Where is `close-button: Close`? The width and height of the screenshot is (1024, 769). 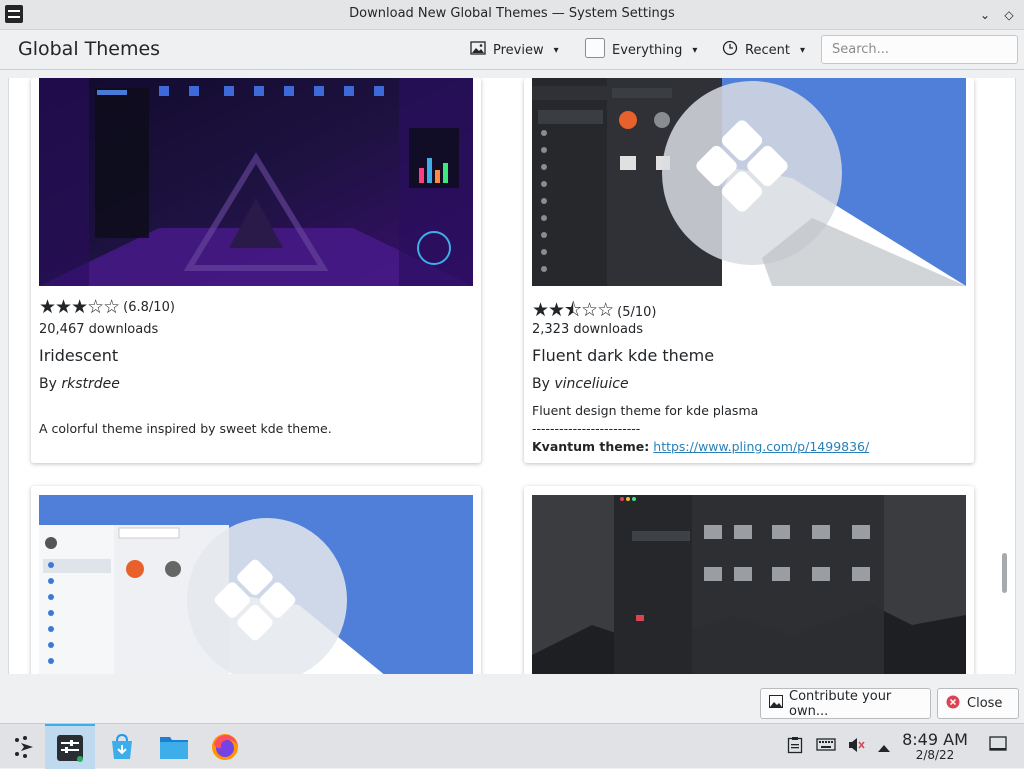 close-button: Close is located at coordinates (978, 703).